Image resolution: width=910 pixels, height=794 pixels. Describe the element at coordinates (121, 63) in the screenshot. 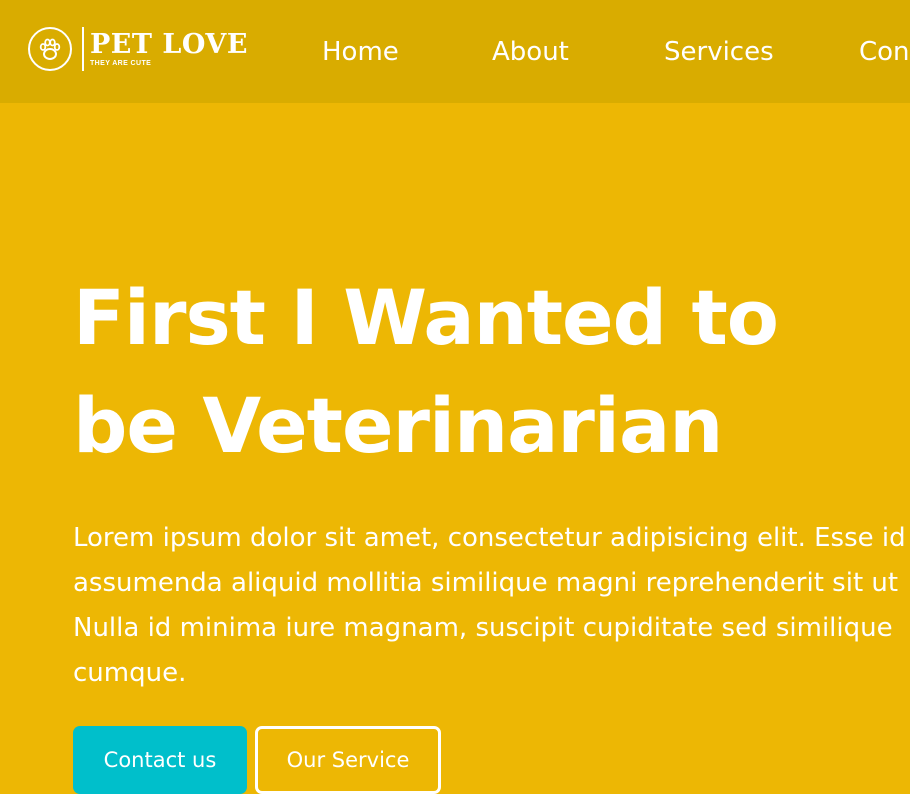

I see `brand-tagline: They are cute` at that location.